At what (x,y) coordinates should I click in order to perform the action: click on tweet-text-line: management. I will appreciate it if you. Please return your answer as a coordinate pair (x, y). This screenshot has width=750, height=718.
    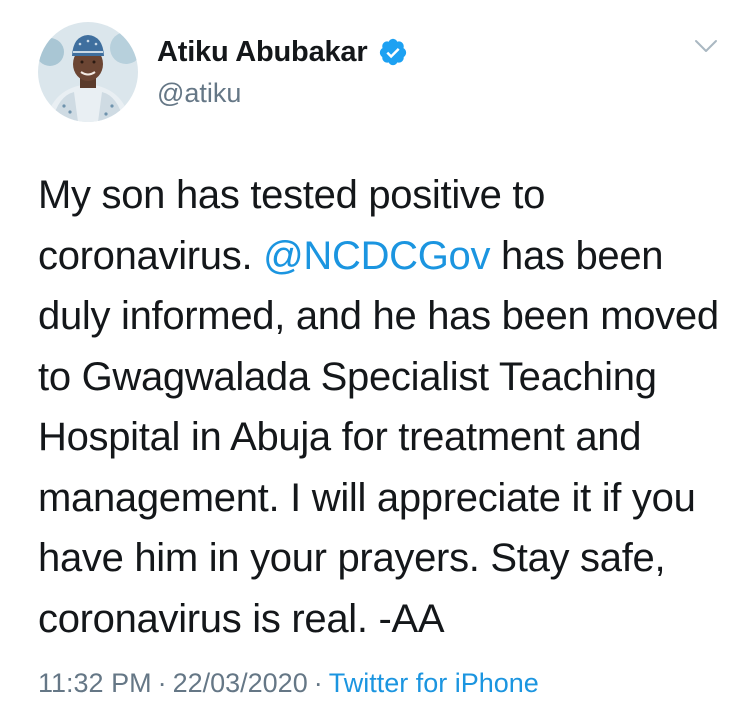
    Looking at the image, I should click on (367, 497).